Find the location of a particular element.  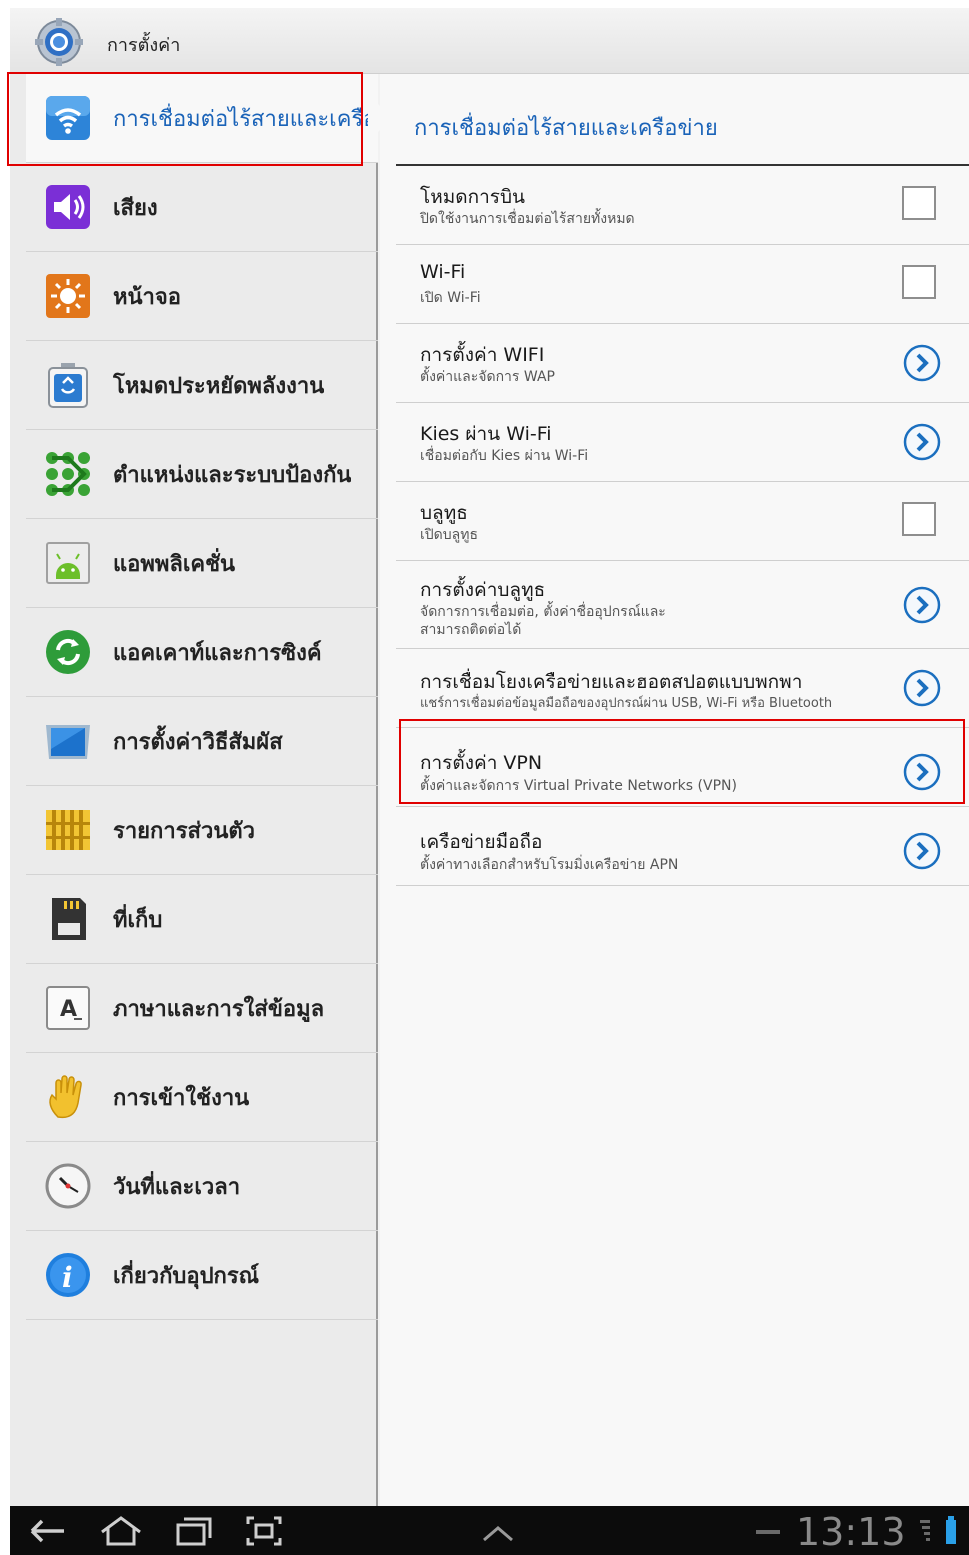

sidebar-item-applications: แอพพลิเคชั่น is located at coordinates (202, 563).